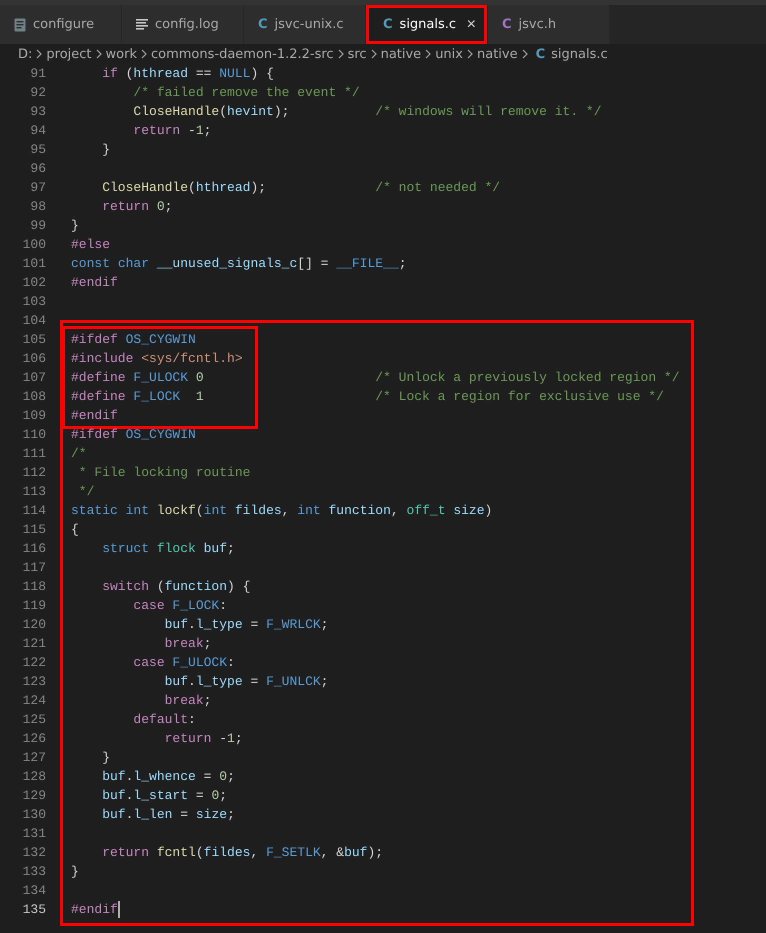 The image size is (766, 933). Describe the element at coordinates (34, 815) in the screenshot. I see `line-number: 130` at that location.